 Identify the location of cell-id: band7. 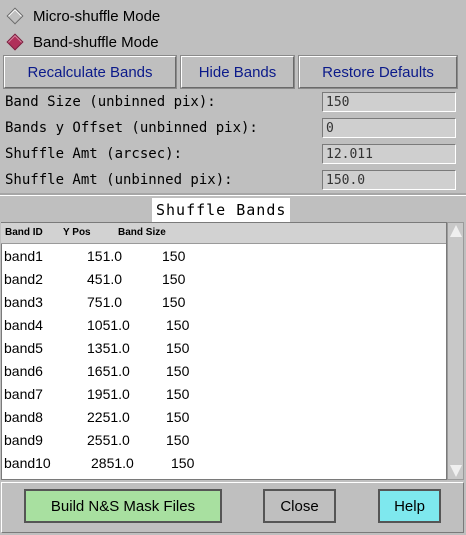
(23, 394).